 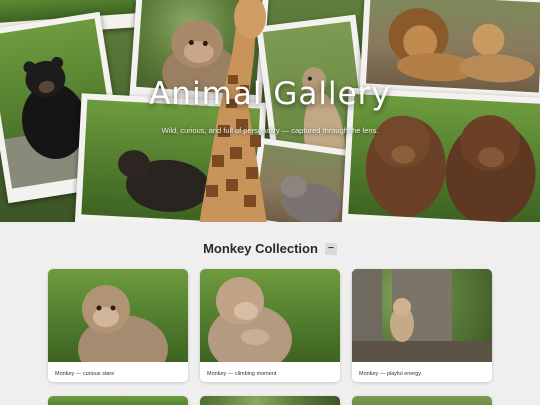 I want to click on gallery-card: Monkey — climbing moment, so click(x=270, y=325).